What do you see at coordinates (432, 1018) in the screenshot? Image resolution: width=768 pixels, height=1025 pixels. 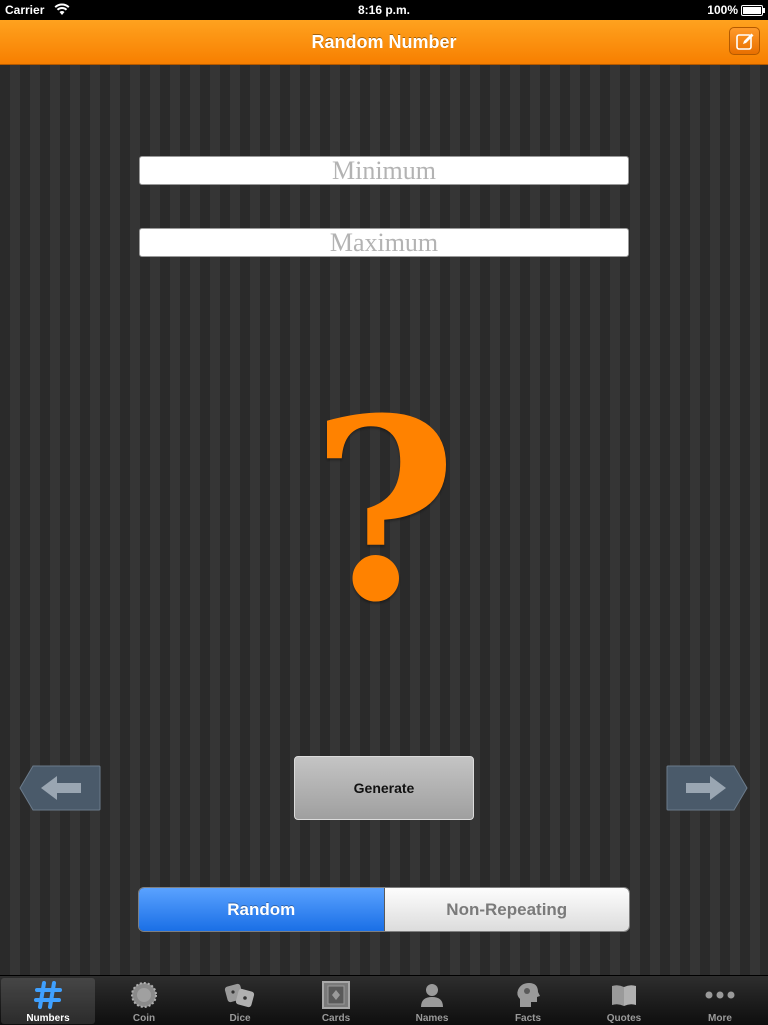 I see `tab-label: Names` at bounding box center [432, 1018].